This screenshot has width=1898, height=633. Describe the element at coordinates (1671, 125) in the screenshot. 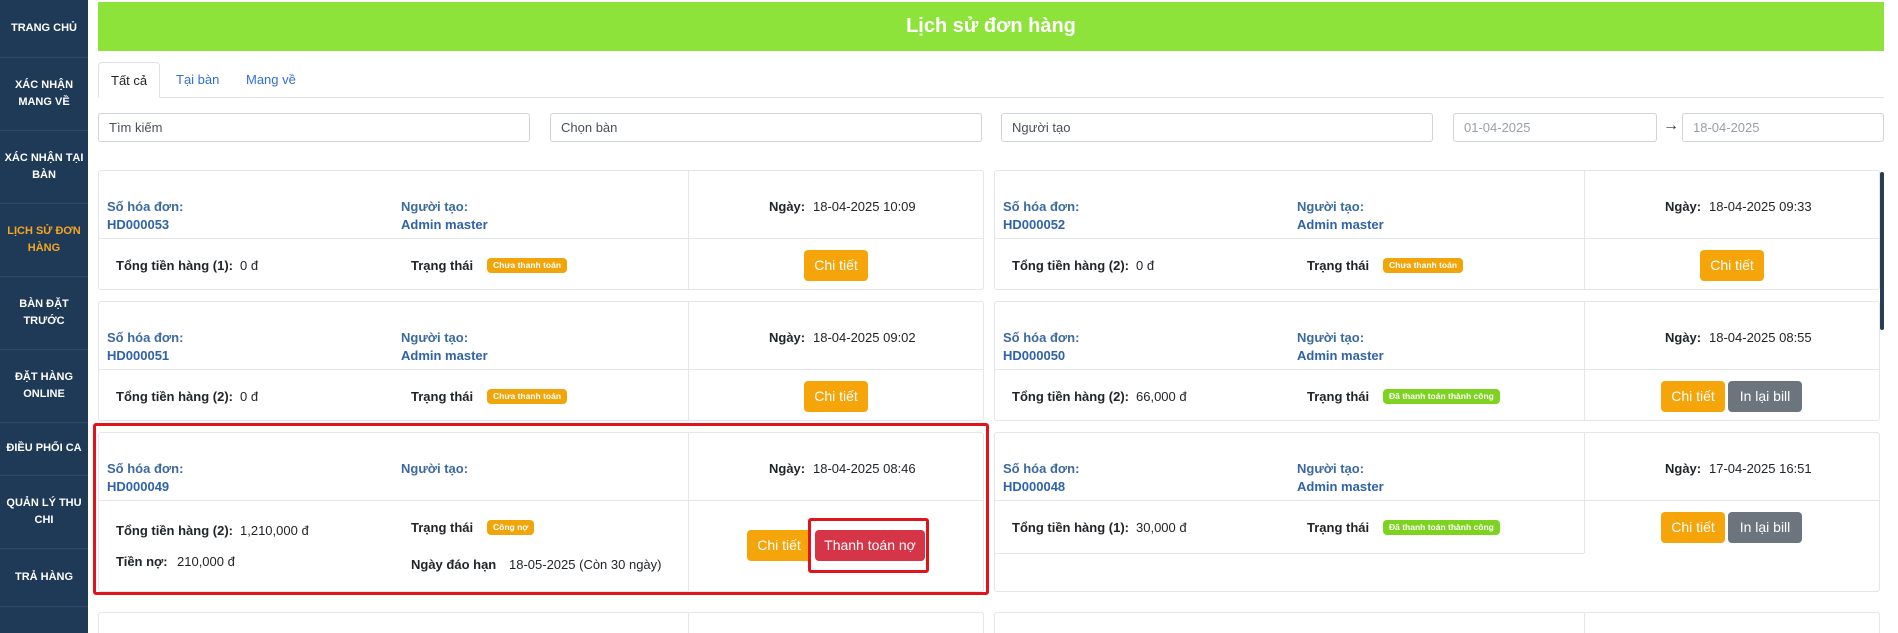

I see `arrow-right-icon: →` at that location.